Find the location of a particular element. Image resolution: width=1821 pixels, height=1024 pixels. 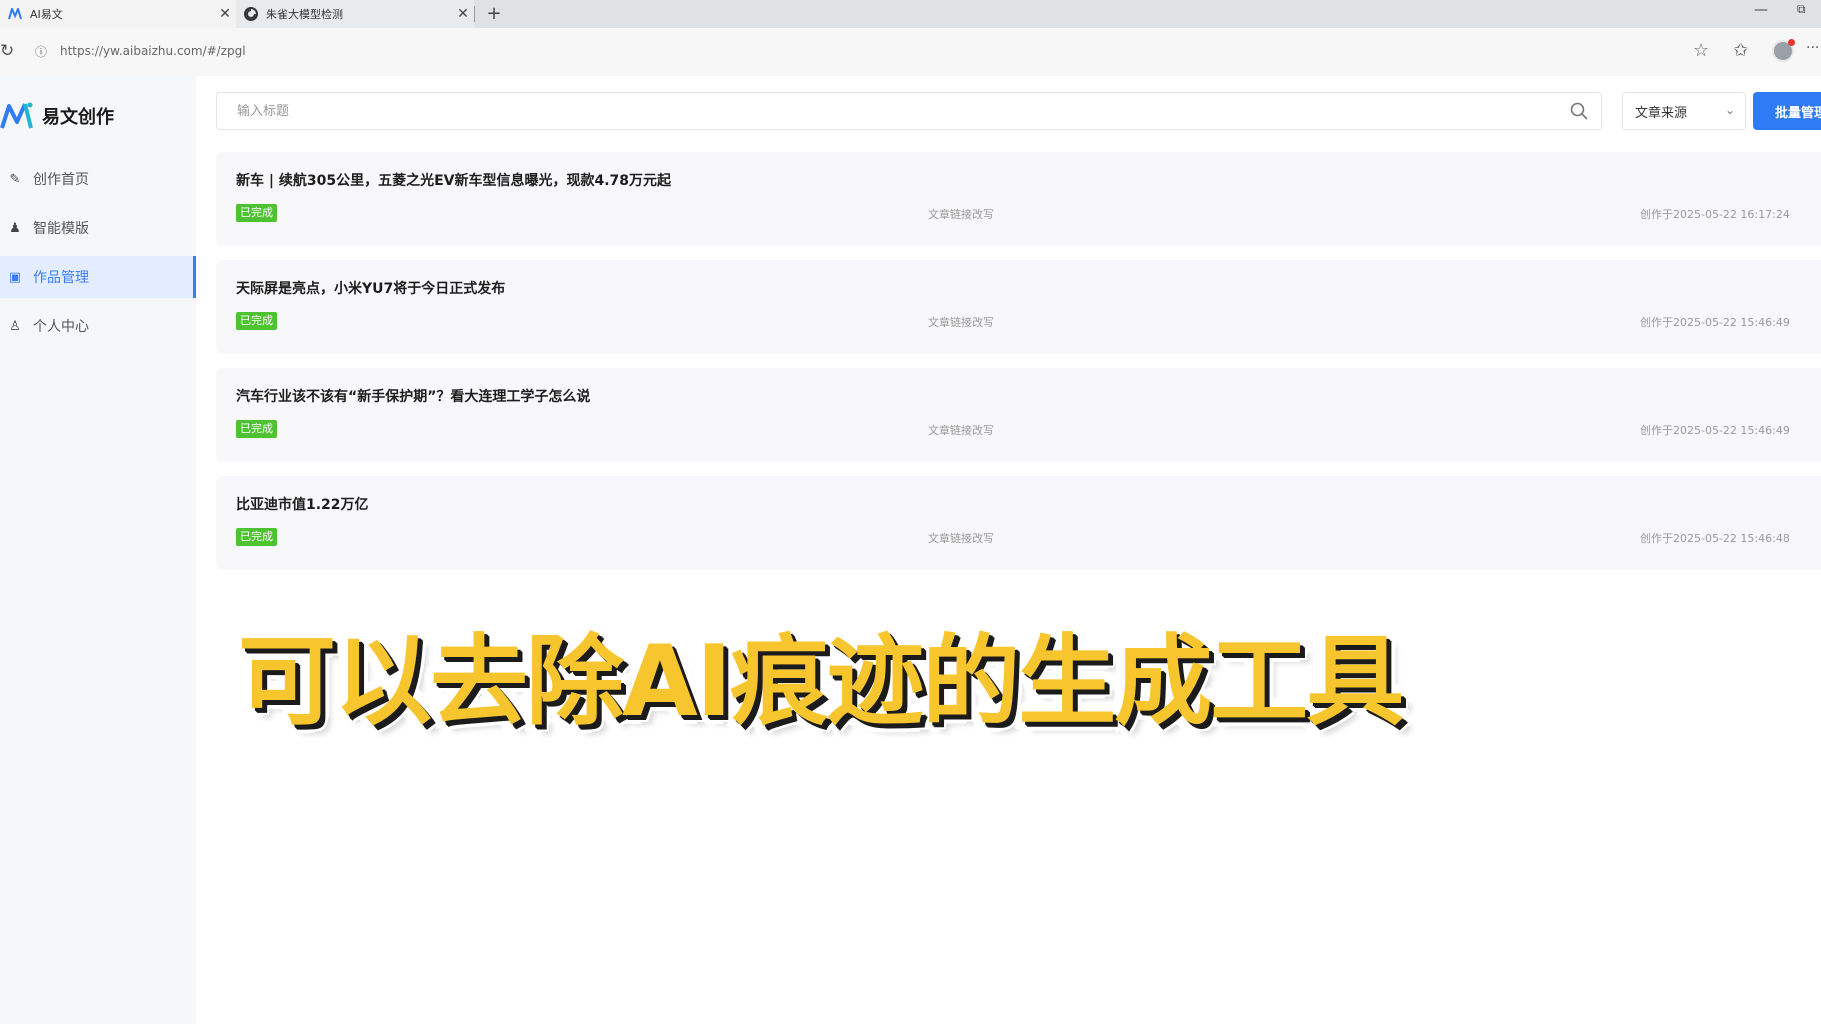

tab-aiyiwen: AI易文 ✕ is located at coordinates (118, 14).